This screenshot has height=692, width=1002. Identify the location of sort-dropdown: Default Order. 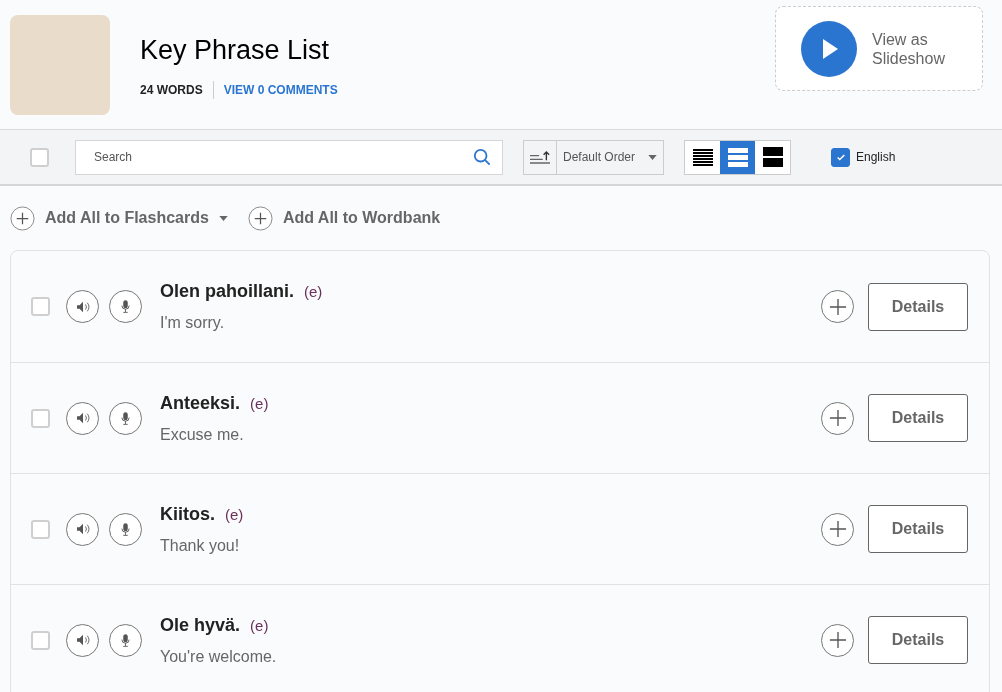
(610, 157).